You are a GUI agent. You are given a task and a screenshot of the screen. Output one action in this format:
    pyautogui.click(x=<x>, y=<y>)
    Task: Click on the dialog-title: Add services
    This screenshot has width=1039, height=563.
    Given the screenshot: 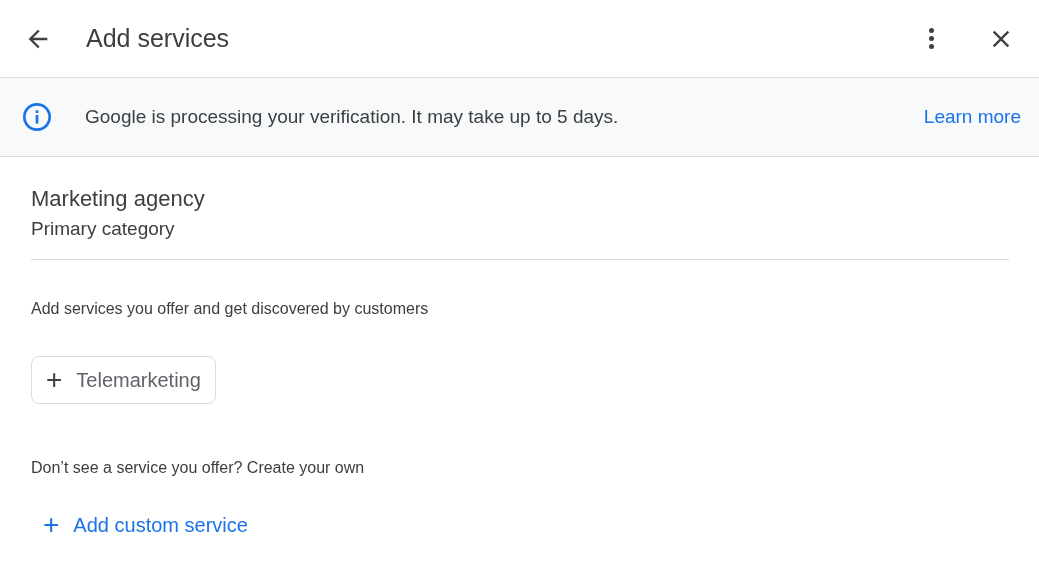 What is the action you would take?
    pyautogui.click(x=158, y=38)
    